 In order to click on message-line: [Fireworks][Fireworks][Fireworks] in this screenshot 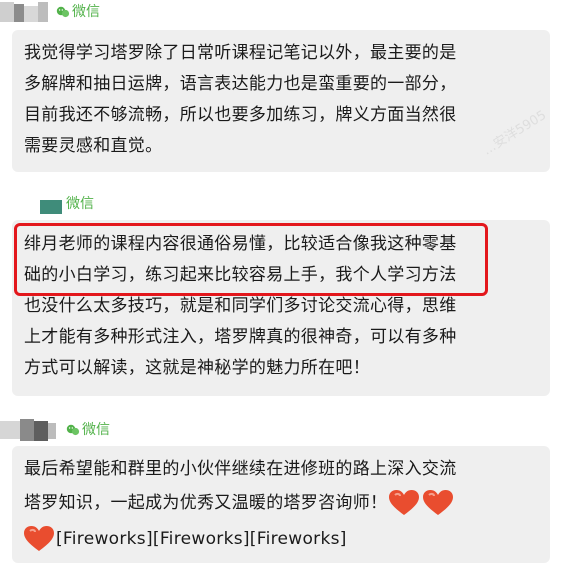, I will do `click(281, 539)`.